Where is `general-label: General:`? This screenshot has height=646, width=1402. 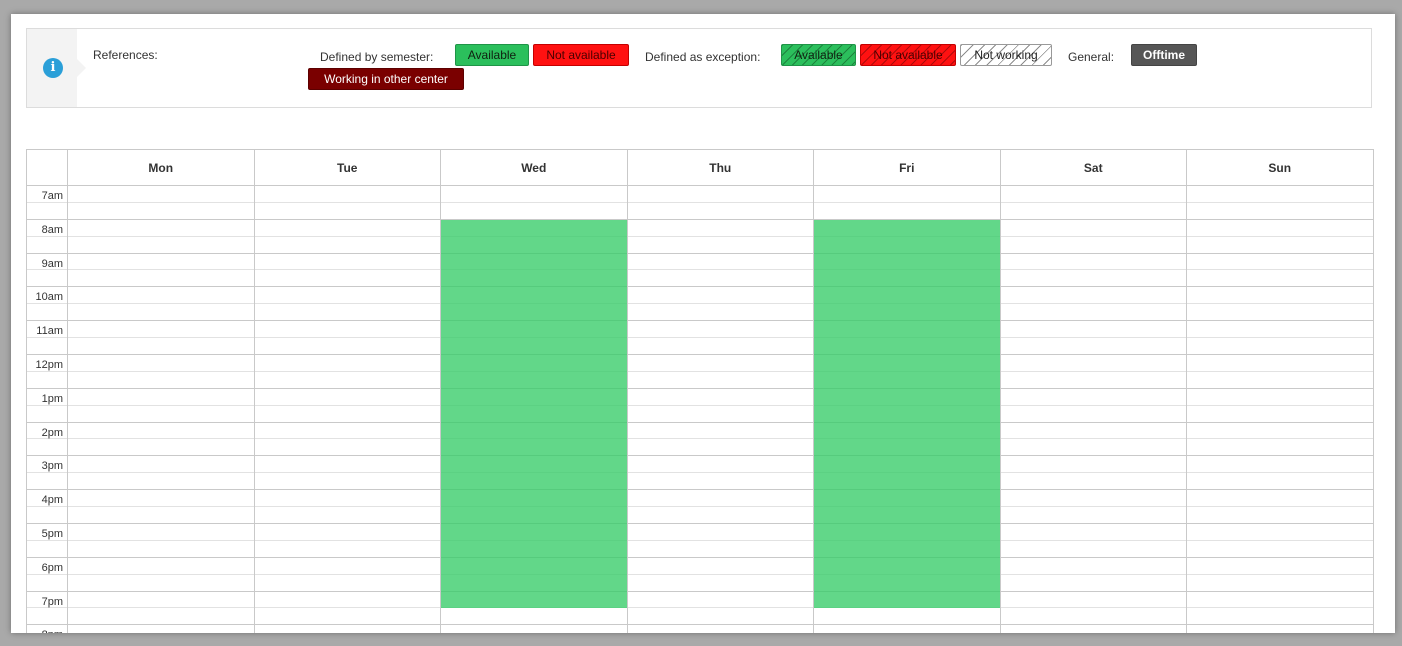
general-label: General: is located at coordinates (1091, 57).